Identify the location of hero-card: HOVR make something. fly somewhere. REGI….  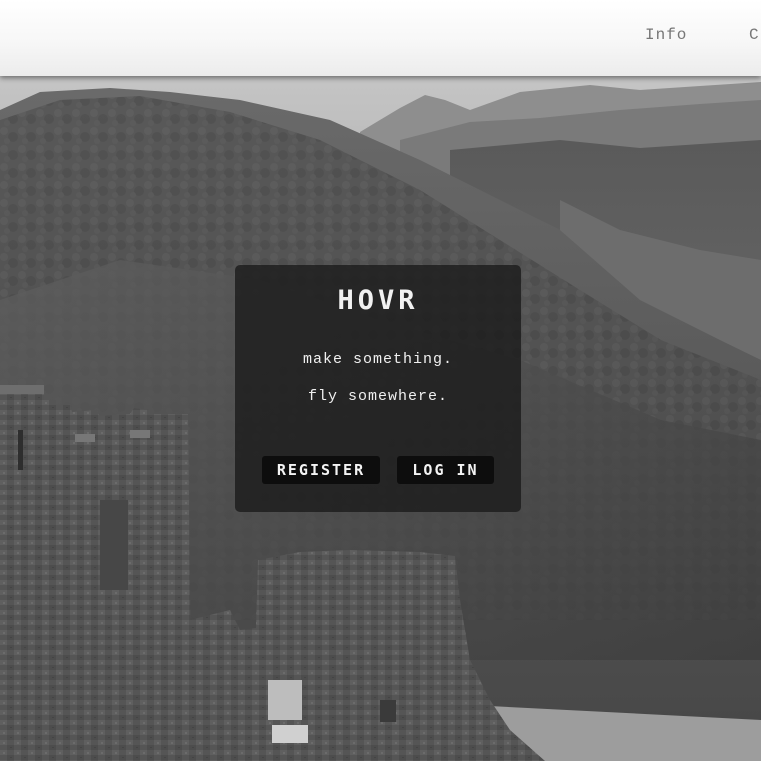
(378, 388).